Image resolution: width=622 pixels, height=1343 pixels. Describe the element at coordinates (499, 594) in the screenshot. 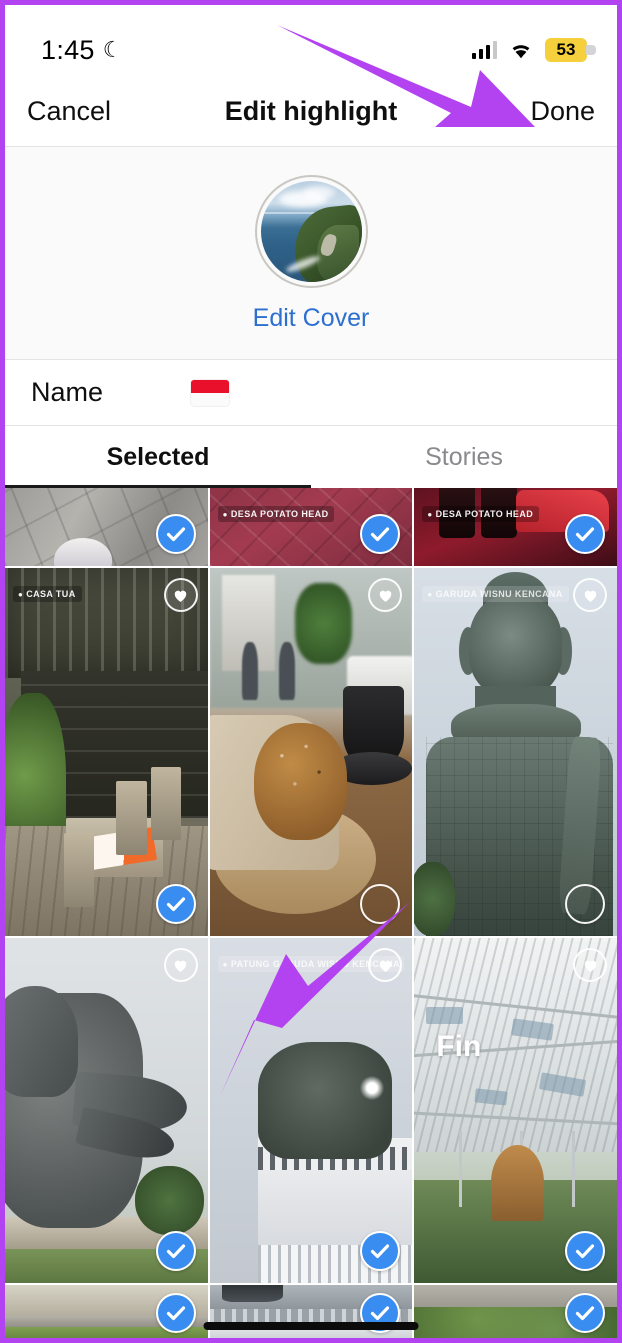

I see `location-badge-label: GARUDA WISNU KENCANA` at that location.